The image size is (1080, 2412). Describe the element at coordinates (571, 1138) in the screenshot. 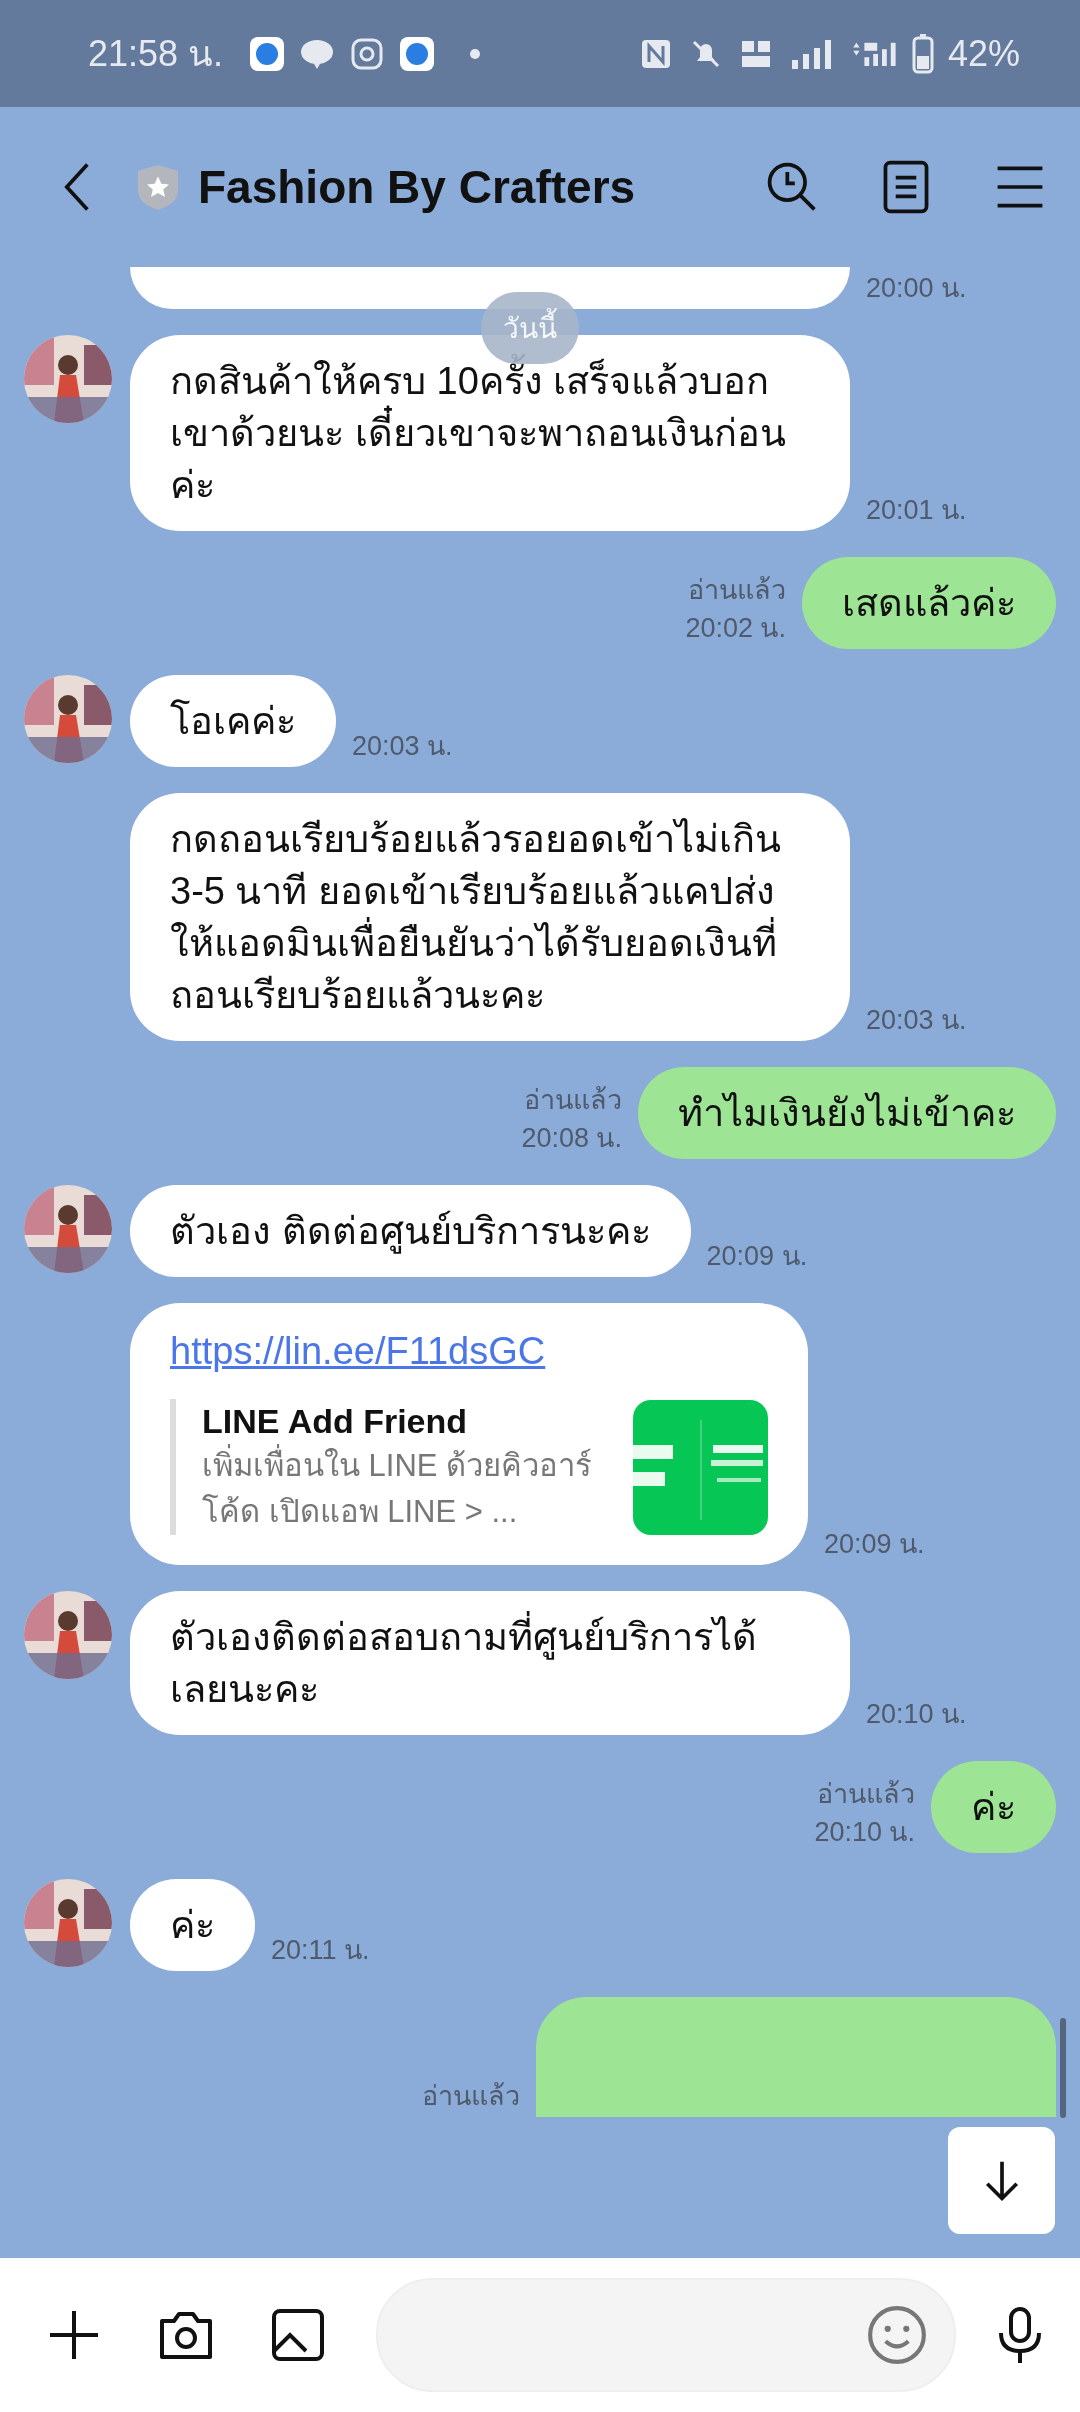

I see `message-time: 20:08 น.` at that location.